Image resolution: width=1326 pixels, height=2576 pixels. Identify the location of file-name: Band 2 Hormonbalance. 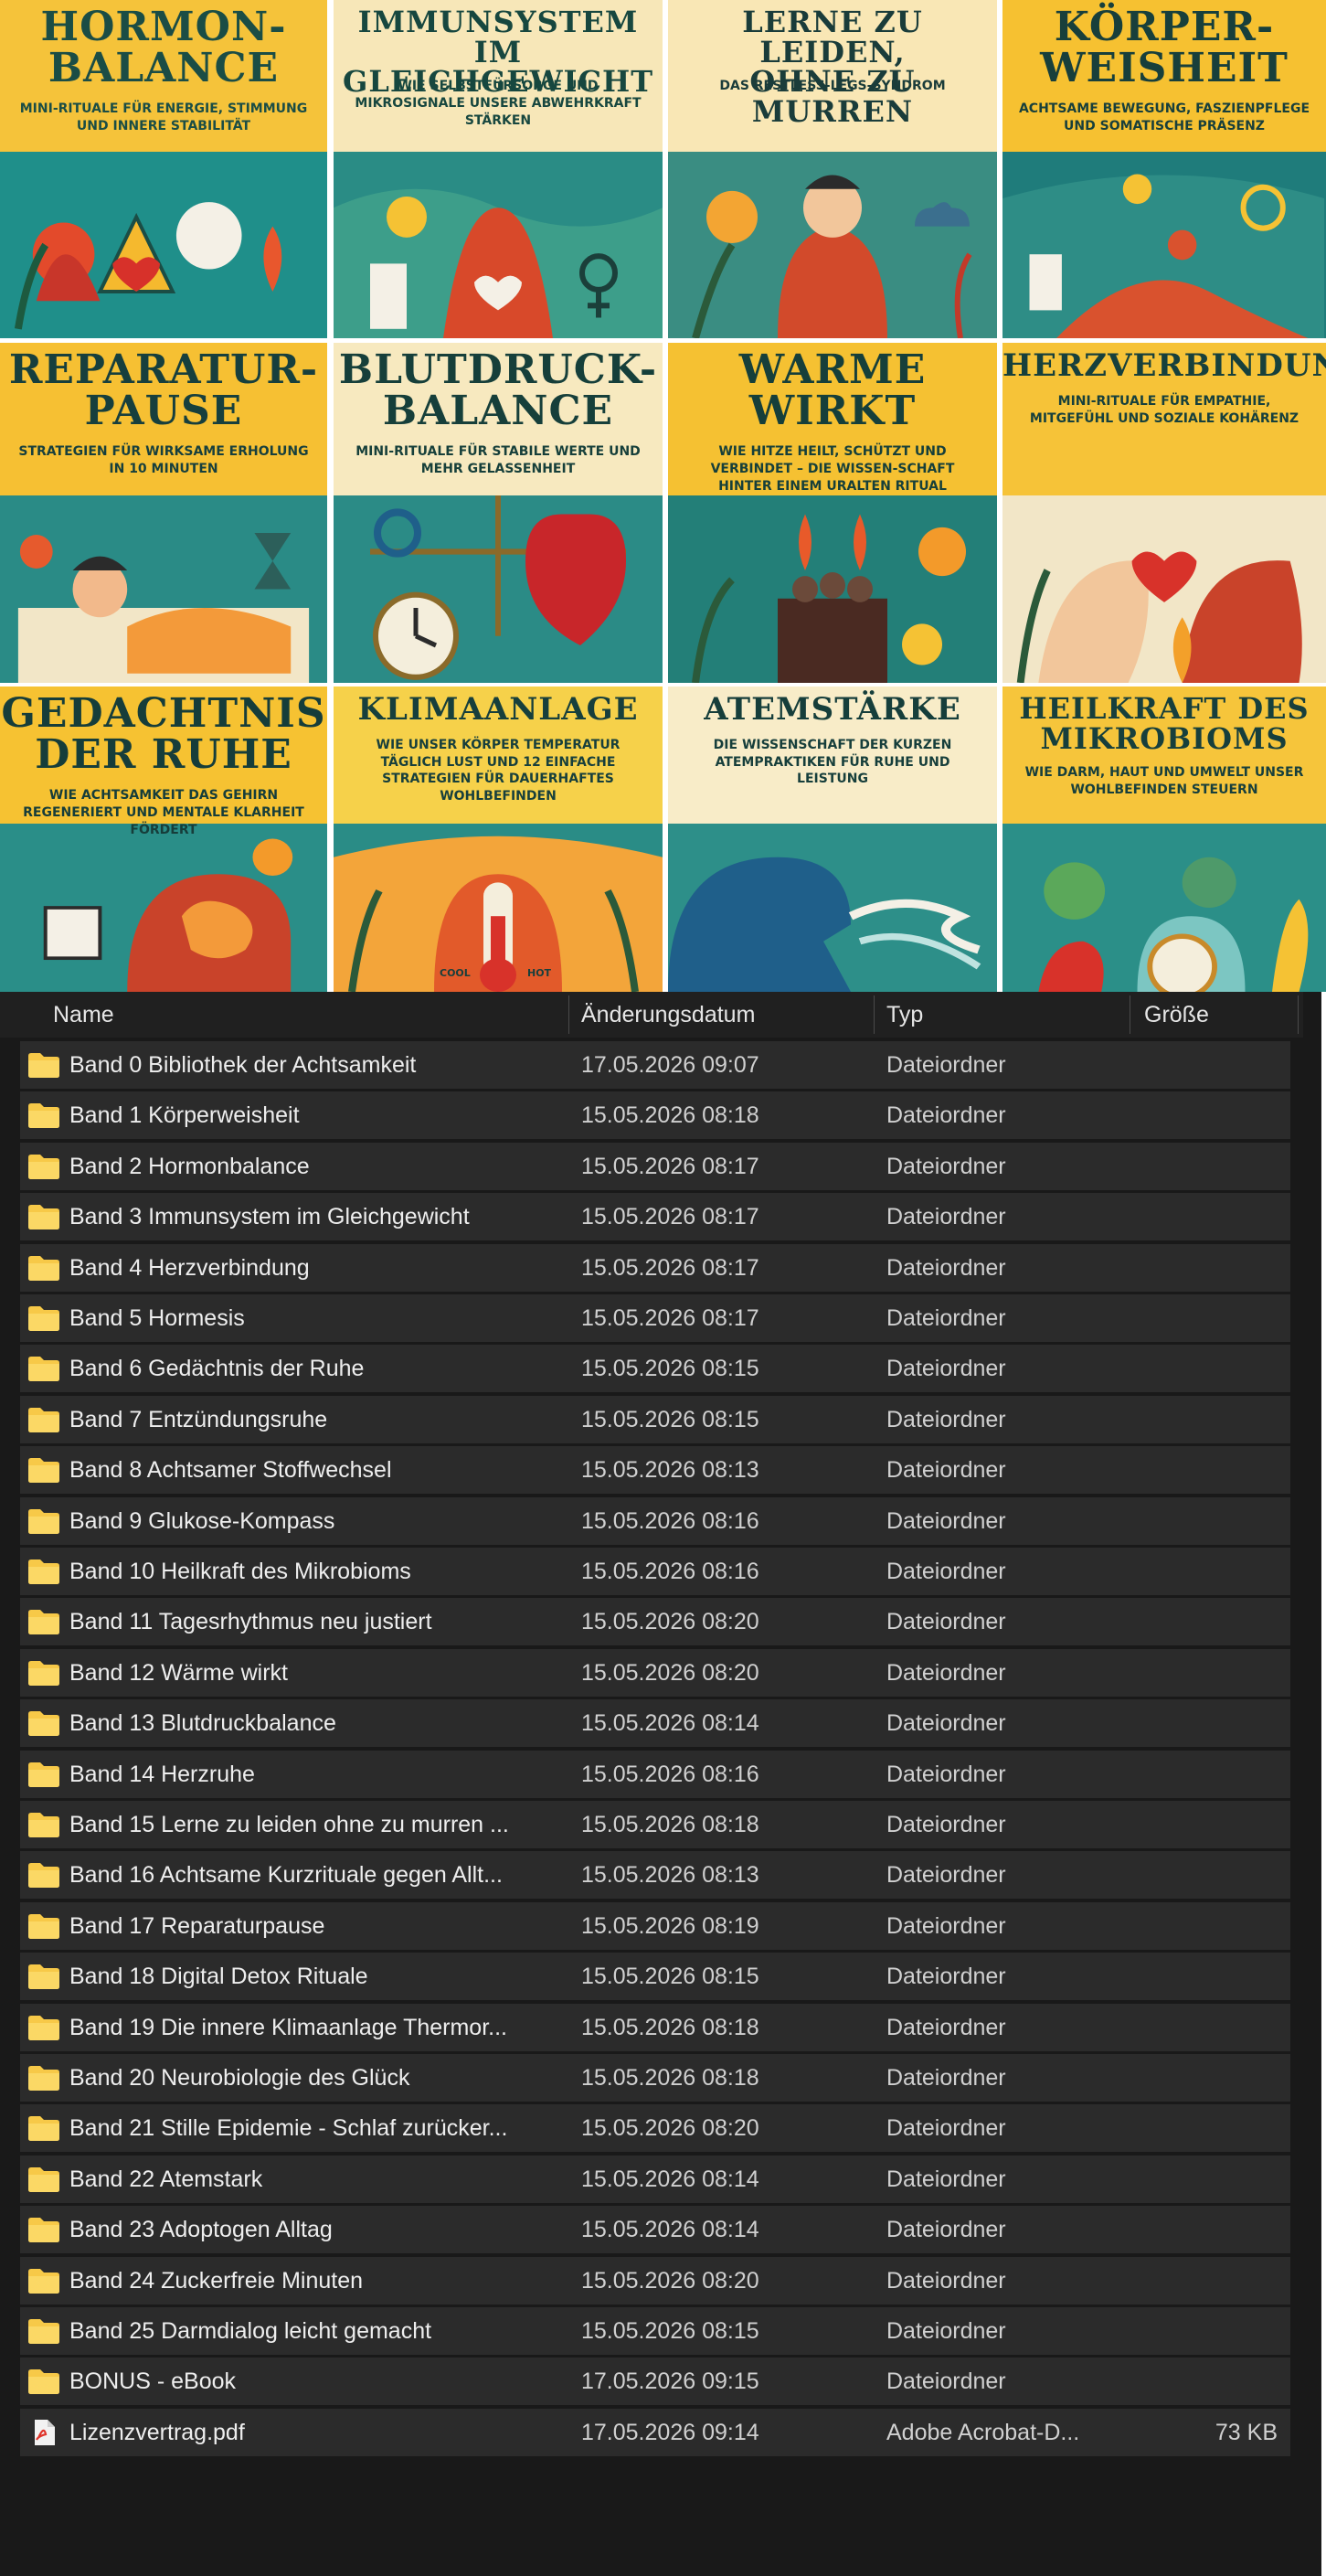
(190, 1166).